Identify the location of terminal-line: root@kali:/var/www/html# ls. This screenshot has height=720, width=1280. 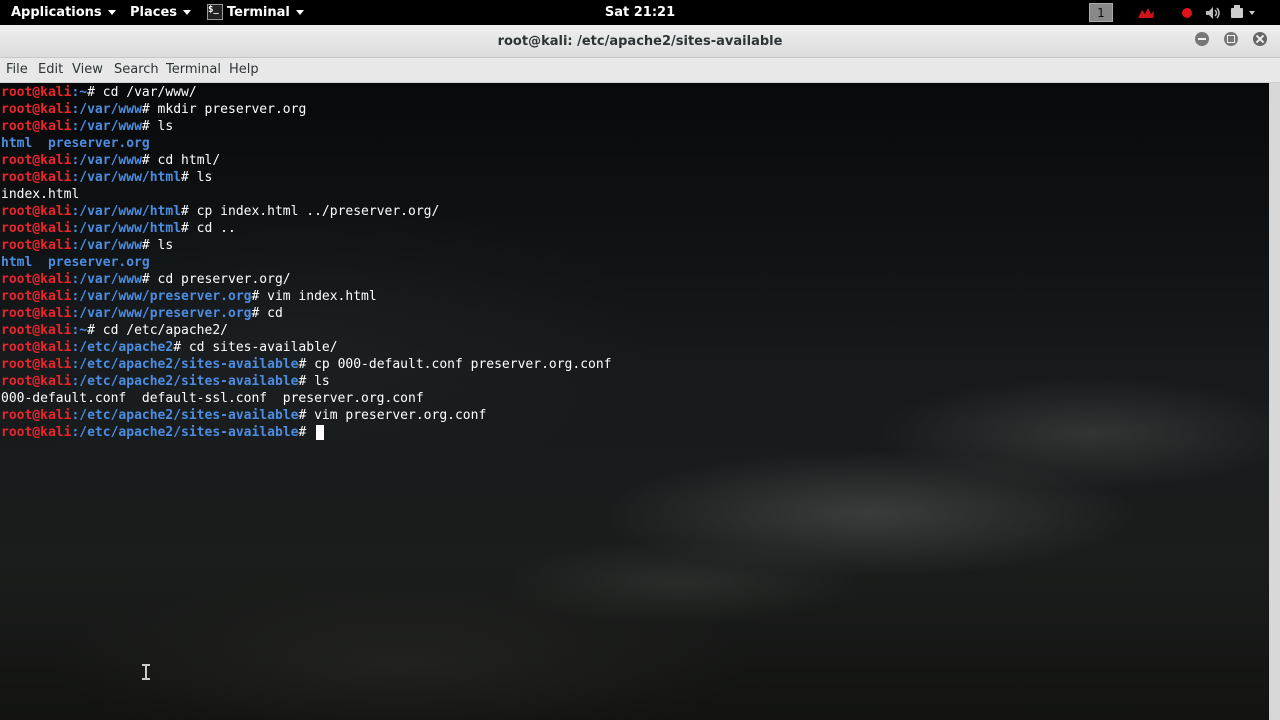
(306, 177).